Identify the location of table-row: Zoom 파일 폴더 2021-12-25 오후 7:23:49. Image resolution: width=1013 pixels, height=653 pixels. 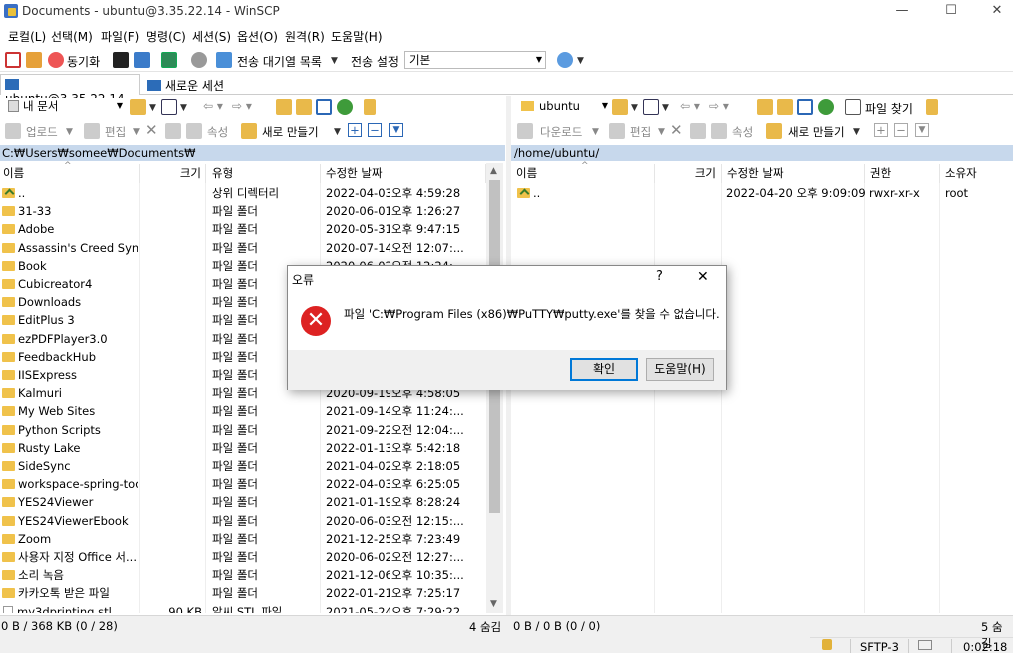
(243, 539).